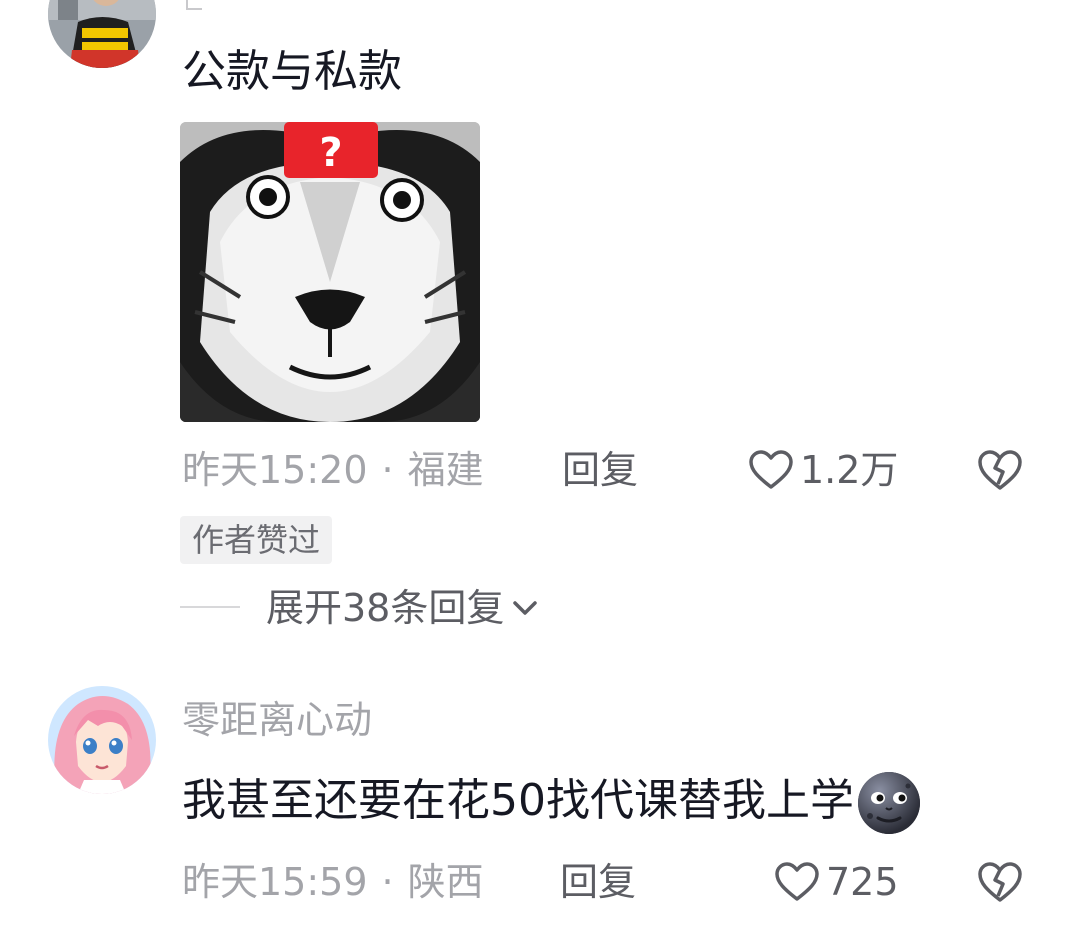  What do you see at coordinates (445, 470) in the screenshot?
I see `comment-location: 福建` at bounding box center [445, 470].